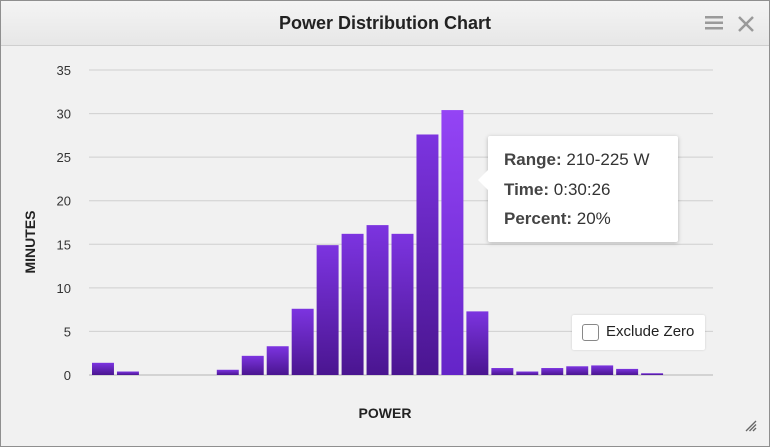 The width and height of the screenshot is (770, 447). Describe the element at coordinates (650, 331) in the screenshot. I see `exclude-zero-label: Exclude Zero` at that location.